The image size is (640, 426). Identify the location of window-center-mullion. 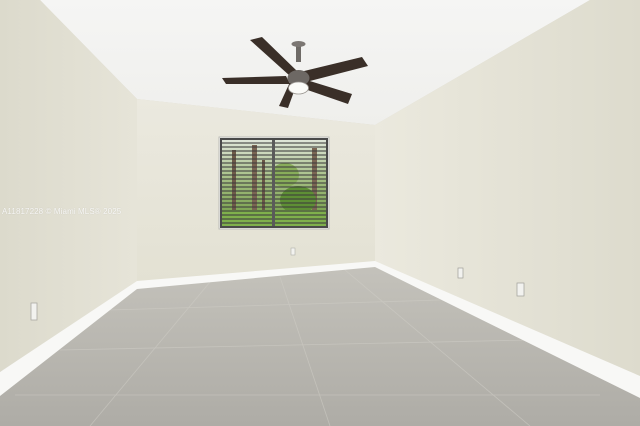
(273, 183).